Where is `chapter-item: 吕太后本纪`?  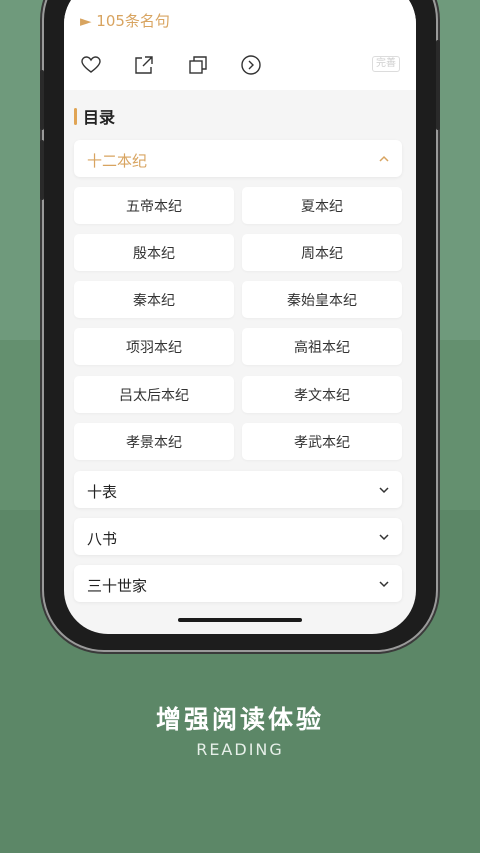
chapter-item: 吕太后本纪 is located at coordinates (154, 394).